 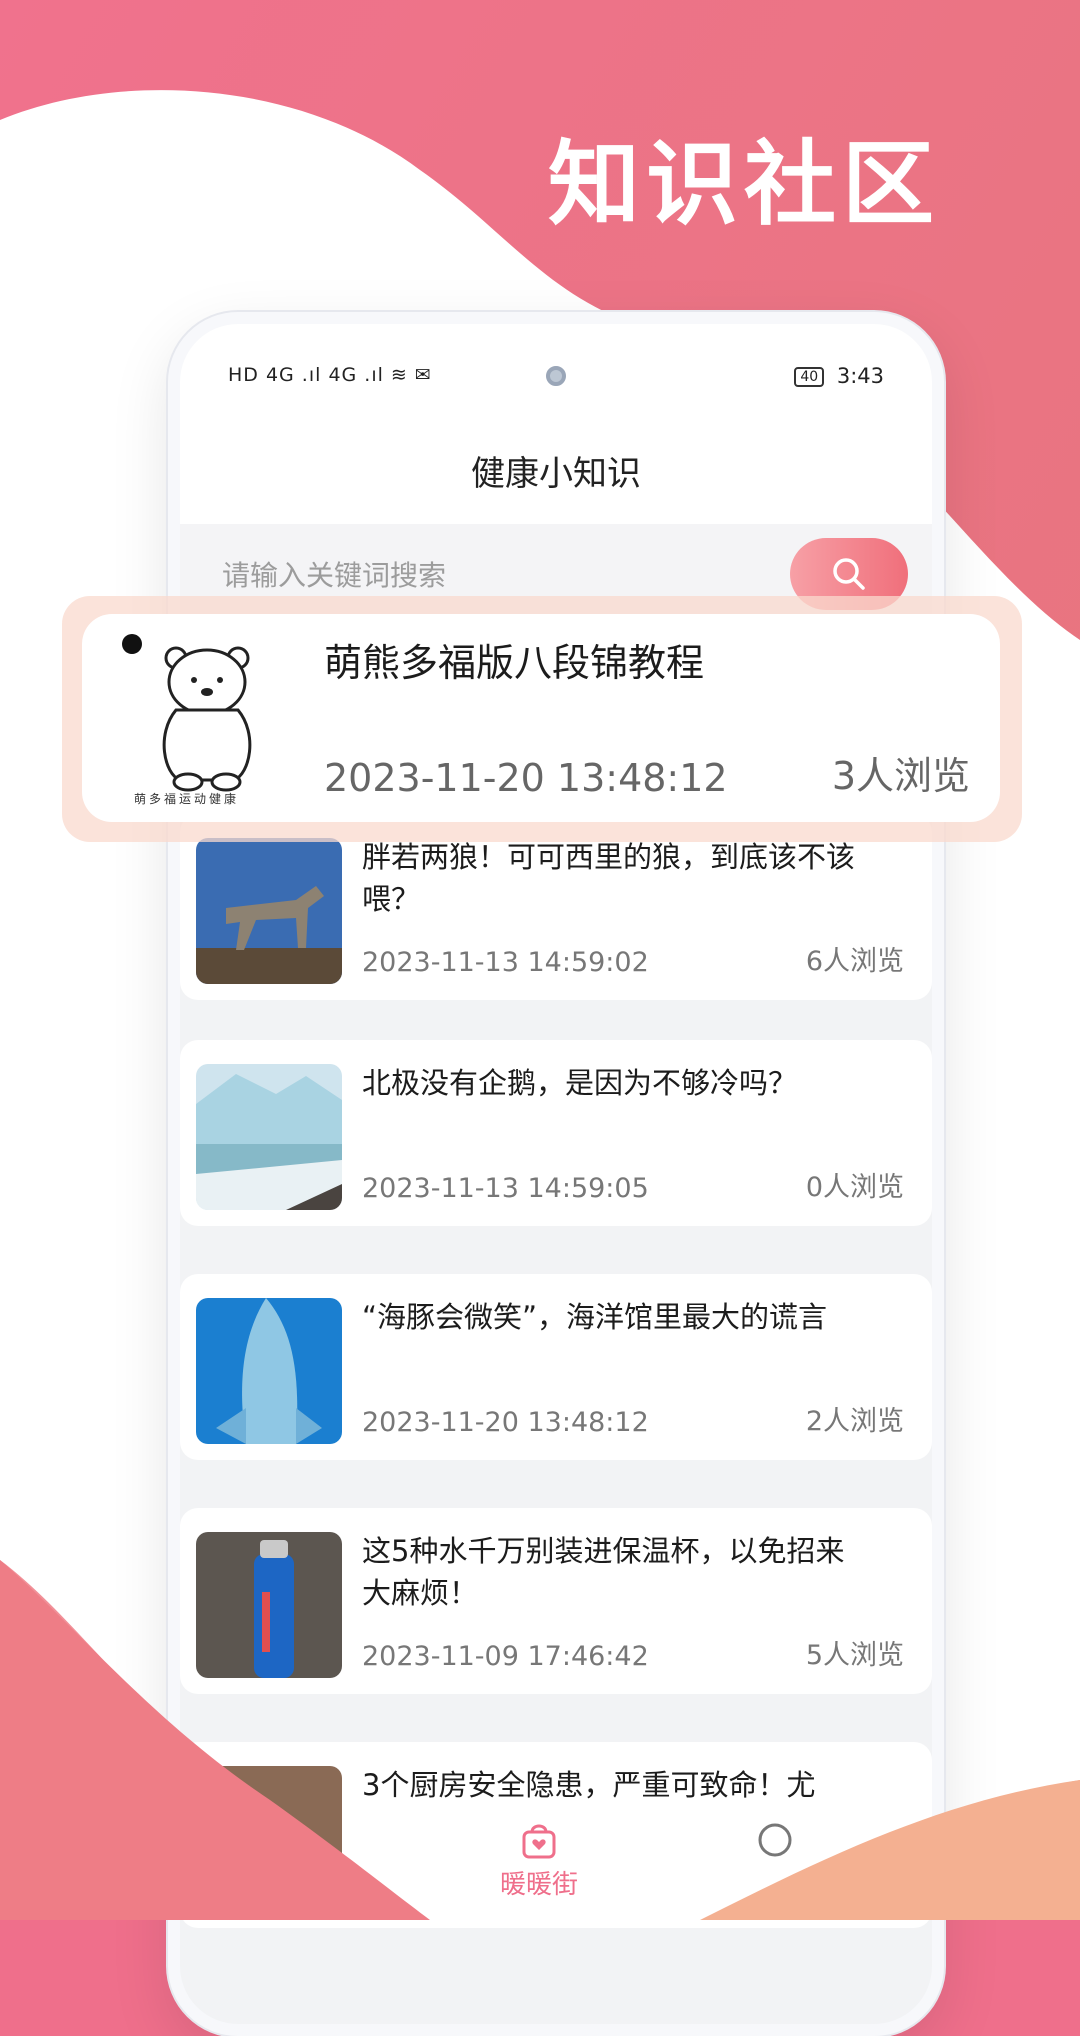 What do you see at coordinates (595, 1317) in the screenshot?
I see `article-title: “海豚会微笑”，海洋馆里最大的谎言` at bounding box center [595, 1317].